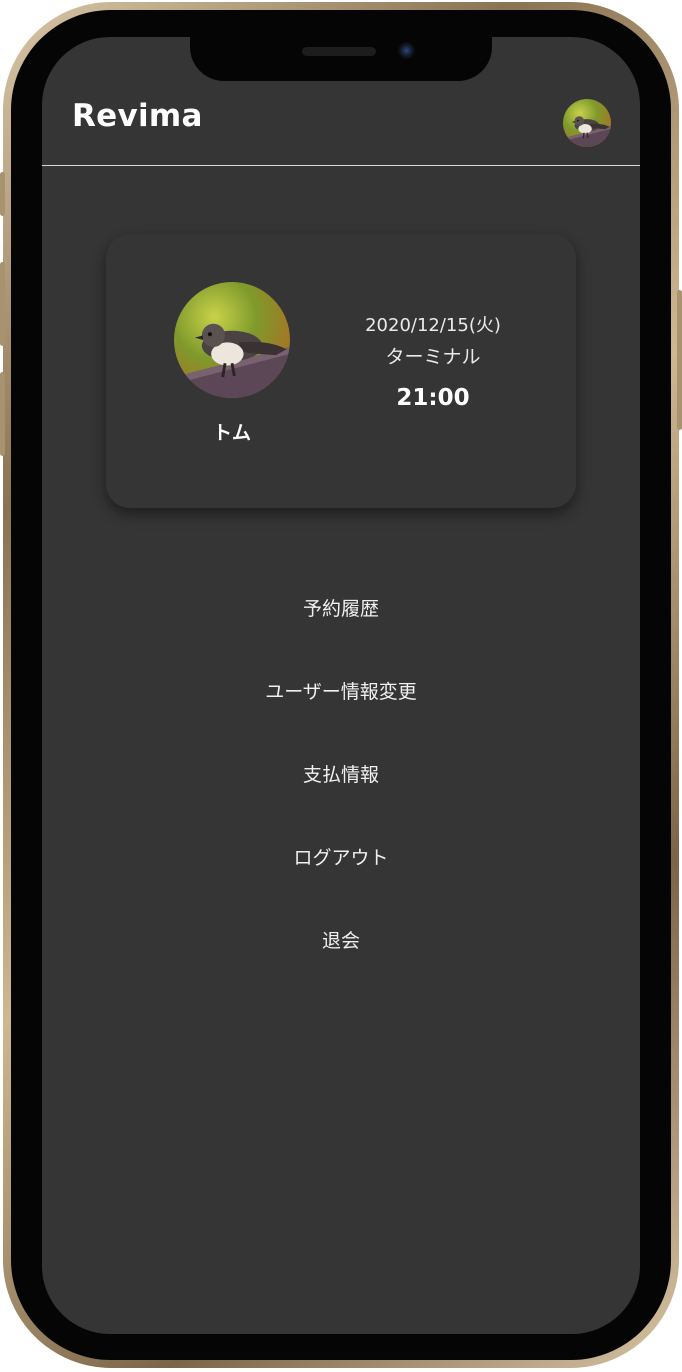 Image resolution: width=682 pixels, height=1372 pixels. I want to click on menu-item-edit-user-info: ユーザー情報変更, so click(341, 716).